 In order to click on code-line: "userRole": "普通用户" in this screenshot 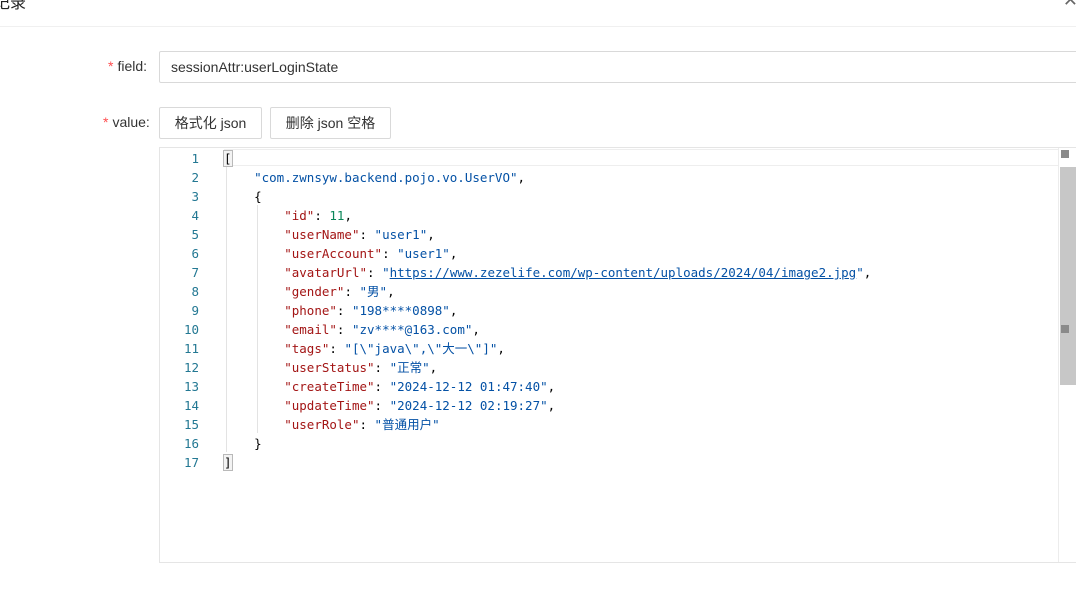, I will do `click(332, 424)`.